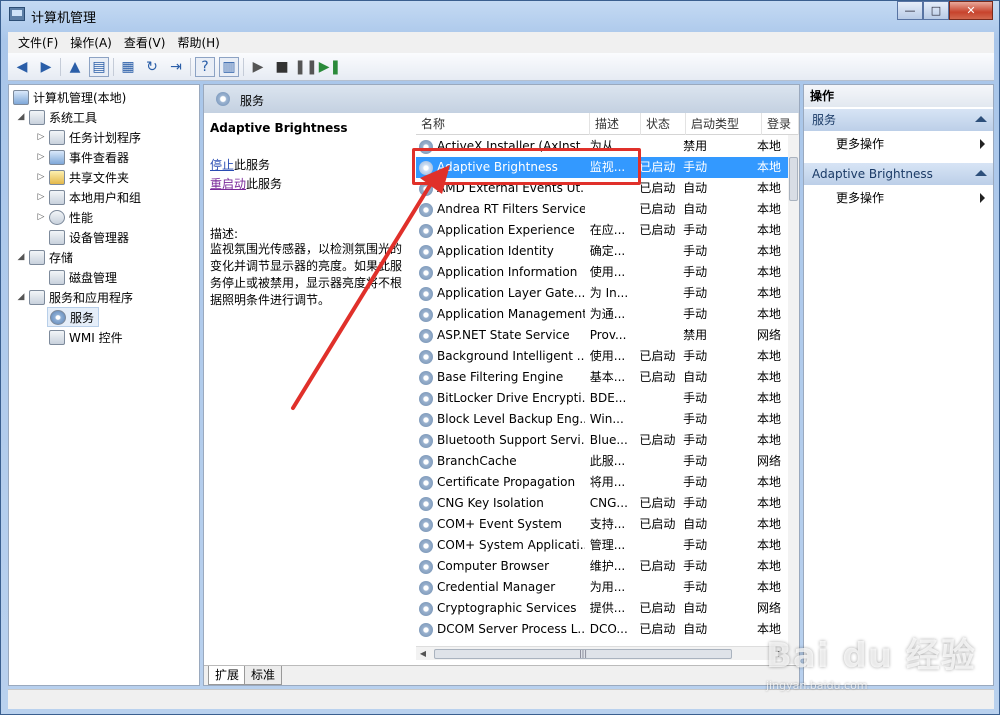  What do you see at coordinates (426, 461) in the screenshot?
I see `service-gear-icon` at bounding box center [426, 461].